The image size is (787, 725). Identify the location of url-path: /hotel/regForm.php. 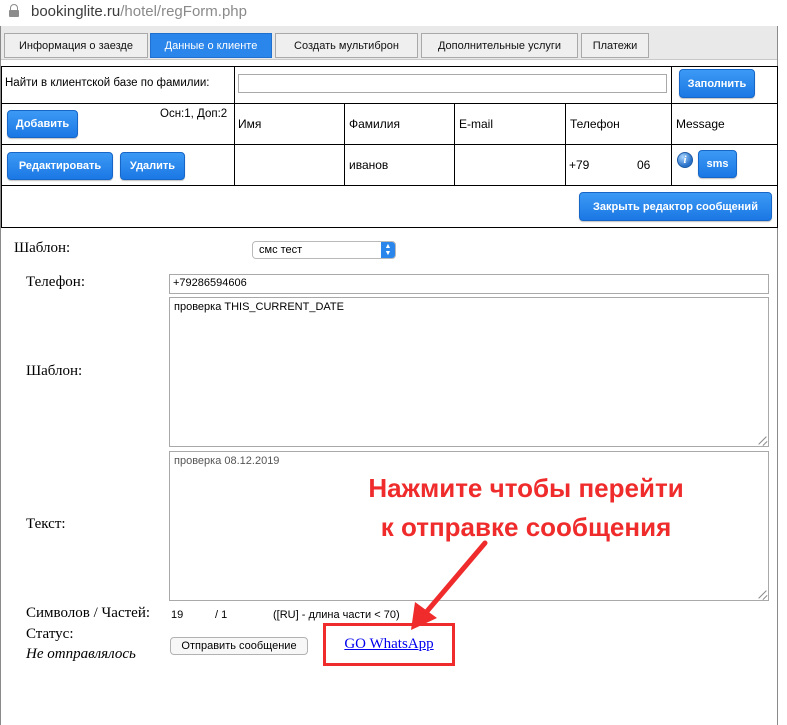
(183, 11).